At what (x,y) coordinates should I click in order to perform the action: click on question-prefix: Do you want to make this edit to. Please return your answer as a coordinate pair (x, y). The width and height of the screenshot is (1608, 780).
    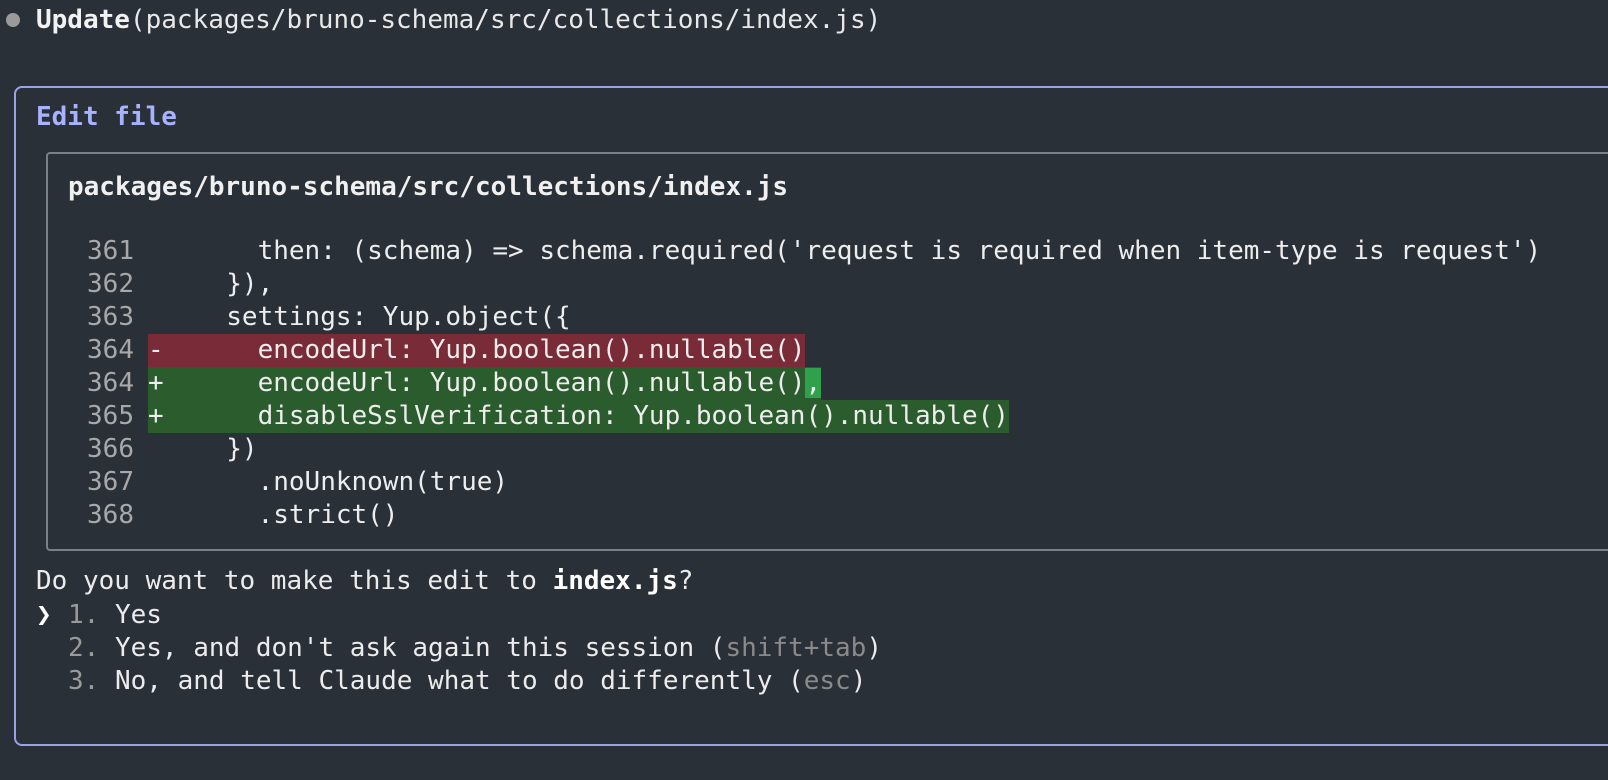
    Looking at the image, I should click on (294, 581).